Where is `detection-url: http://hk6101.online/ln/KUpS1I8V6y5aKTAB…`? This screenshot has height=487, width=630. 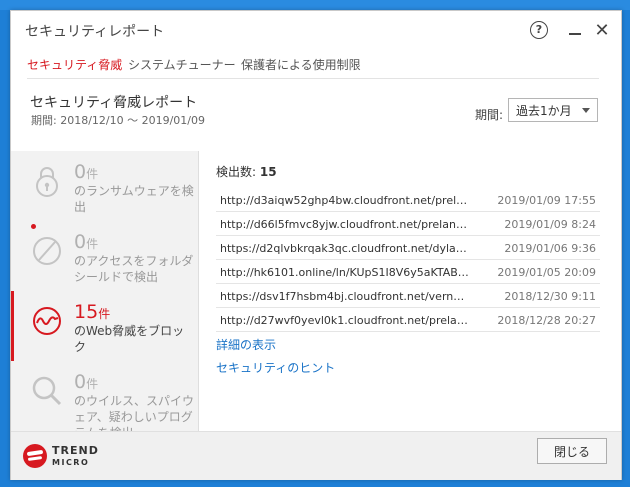
detection-url: http://hk6101.online/ln/KUpS1I8V6y5aKTAB… is located at coordinates (345, 272).